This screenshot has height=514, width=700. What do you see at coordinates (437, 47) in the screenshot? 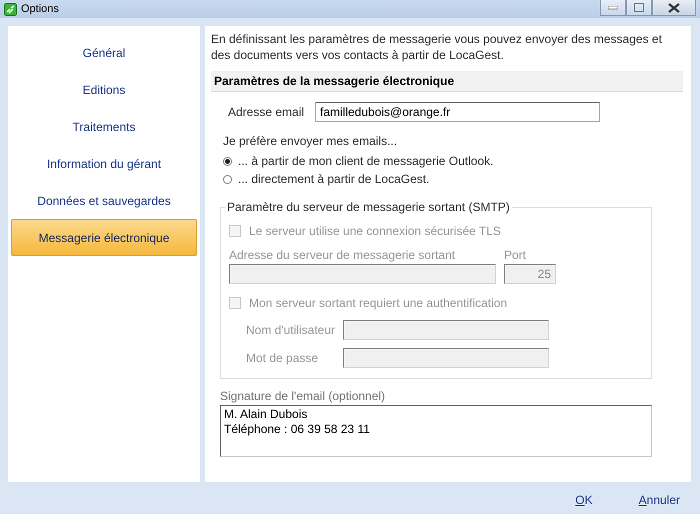
I see `intro-text: En définissant les paramètres de messagerie vous pouvez envoyer des messages et des documents vers vos contacts à partir de LocaGest.` at bounding box center [437, 47].